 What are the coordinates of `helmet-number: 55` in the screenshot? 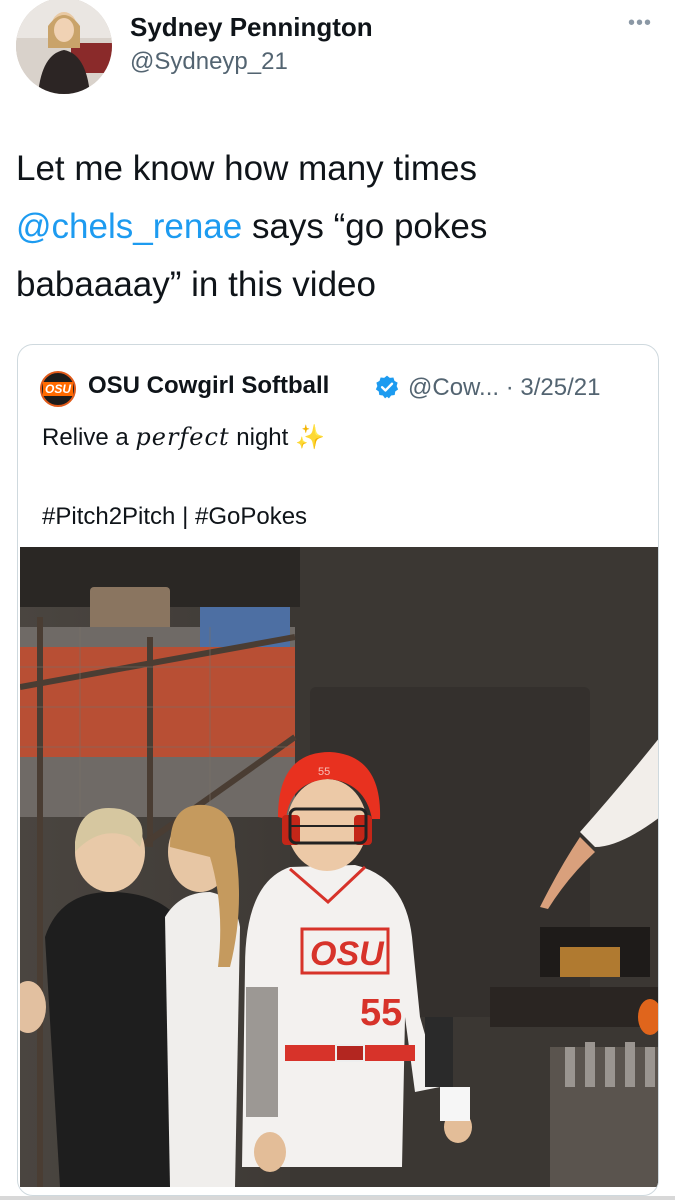 It's located at (324, 772).